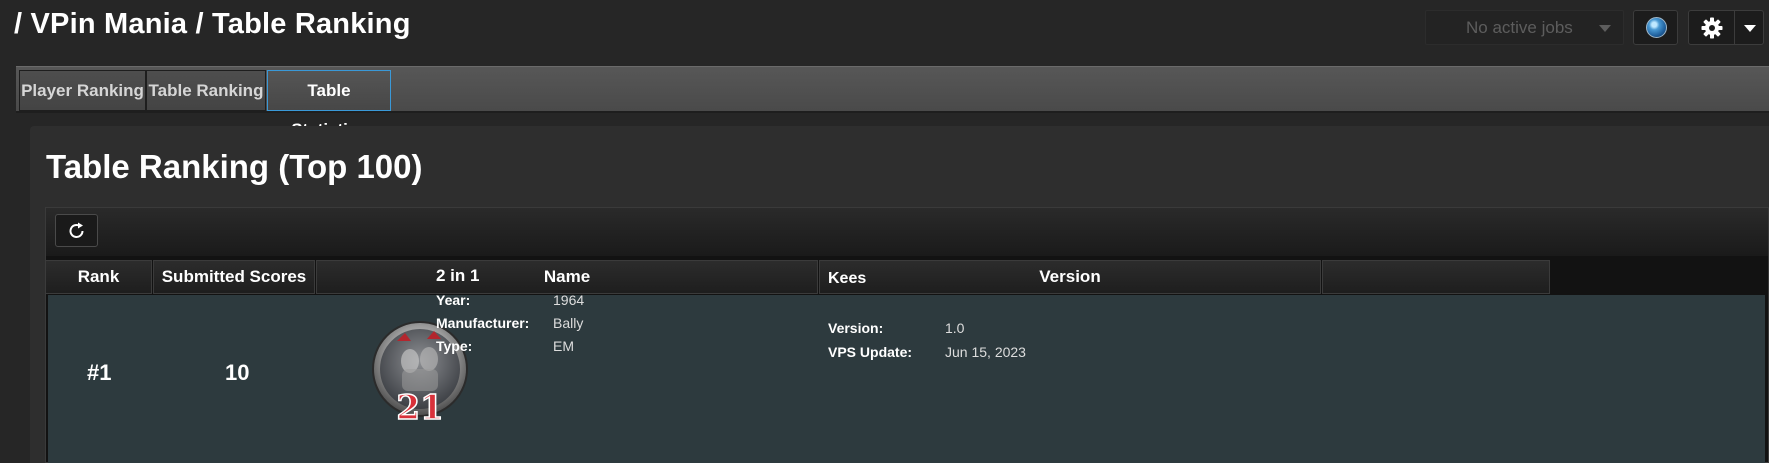 This screenshot has width=1769, height=463. What do you see at coordinates (99, 372) in the screenshot?
I see `rank-cell: #1` at bounding box center [99, 372].